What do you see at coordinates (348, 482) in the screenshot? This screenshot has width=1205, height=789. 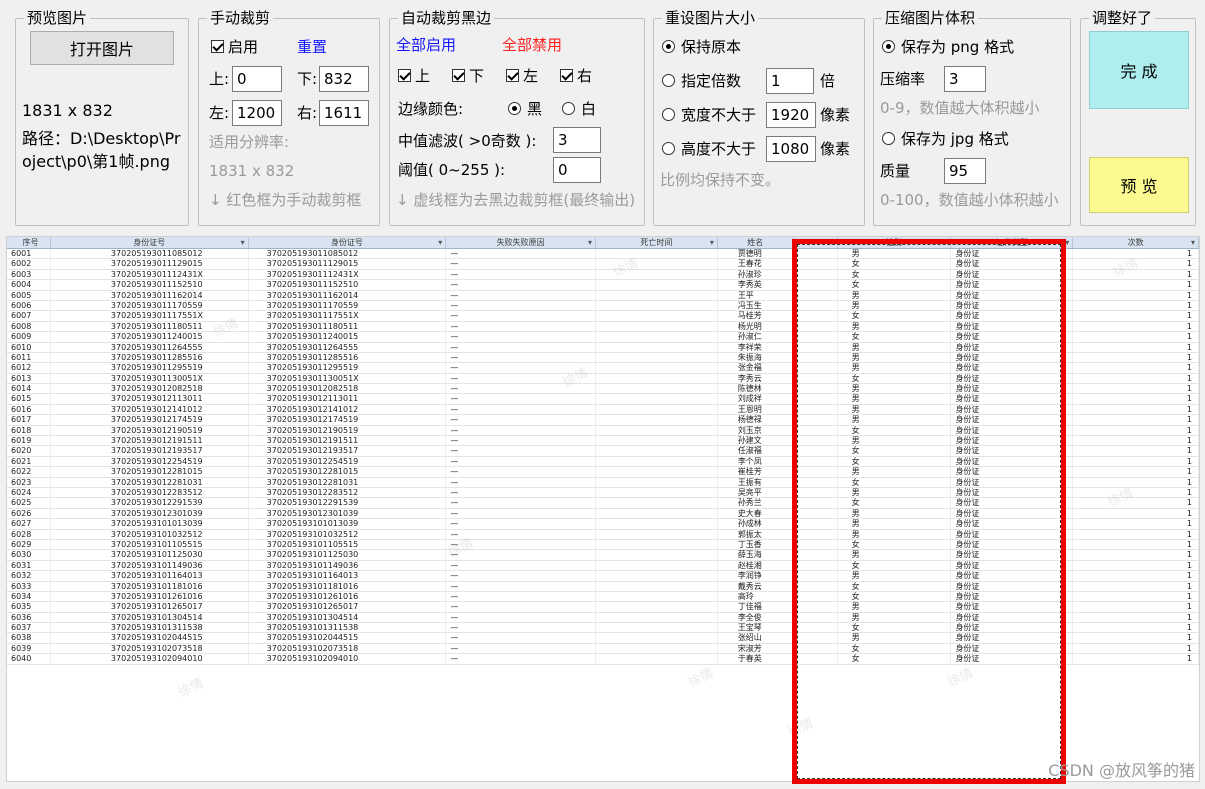 I see `table-cell: 370205193012281031` at bounding box center [348, 482].